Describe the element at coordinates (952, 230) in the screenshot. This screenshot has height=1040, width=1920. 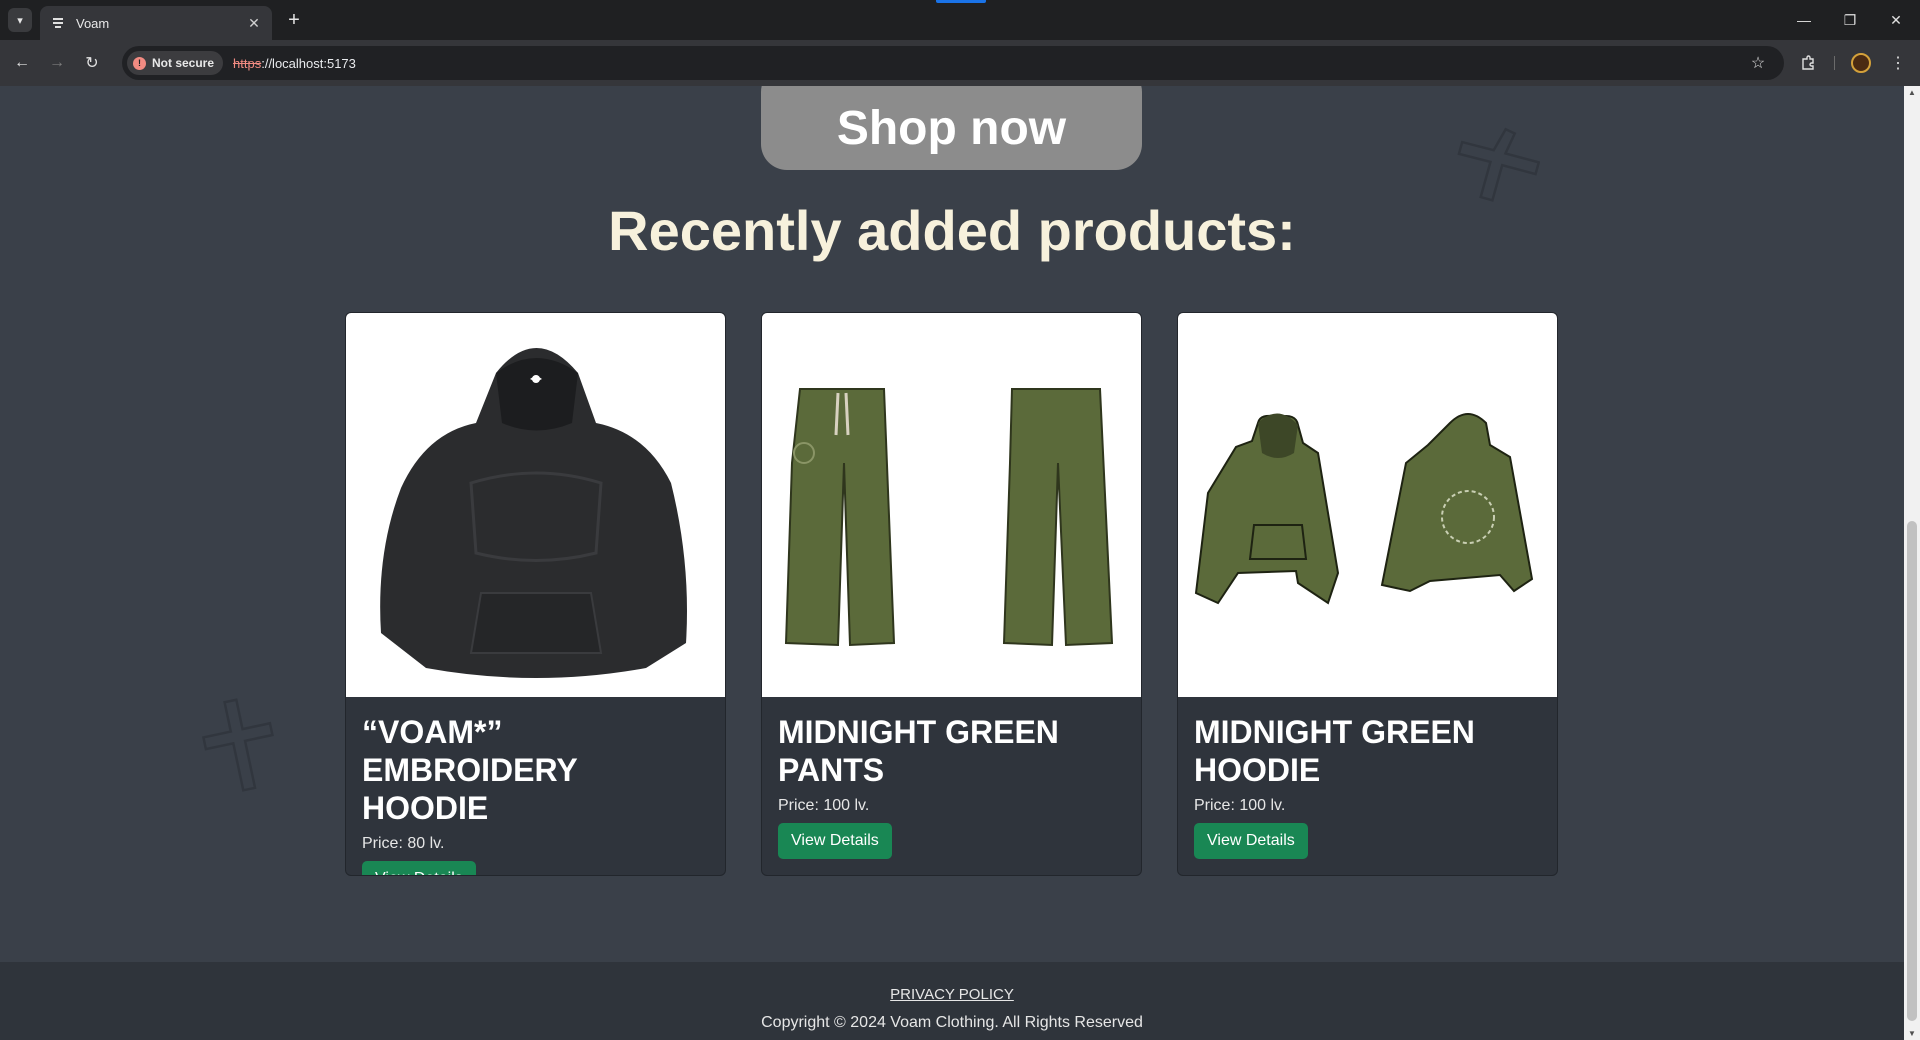
I see `recently-added-heading: Recently added products:` at that location.